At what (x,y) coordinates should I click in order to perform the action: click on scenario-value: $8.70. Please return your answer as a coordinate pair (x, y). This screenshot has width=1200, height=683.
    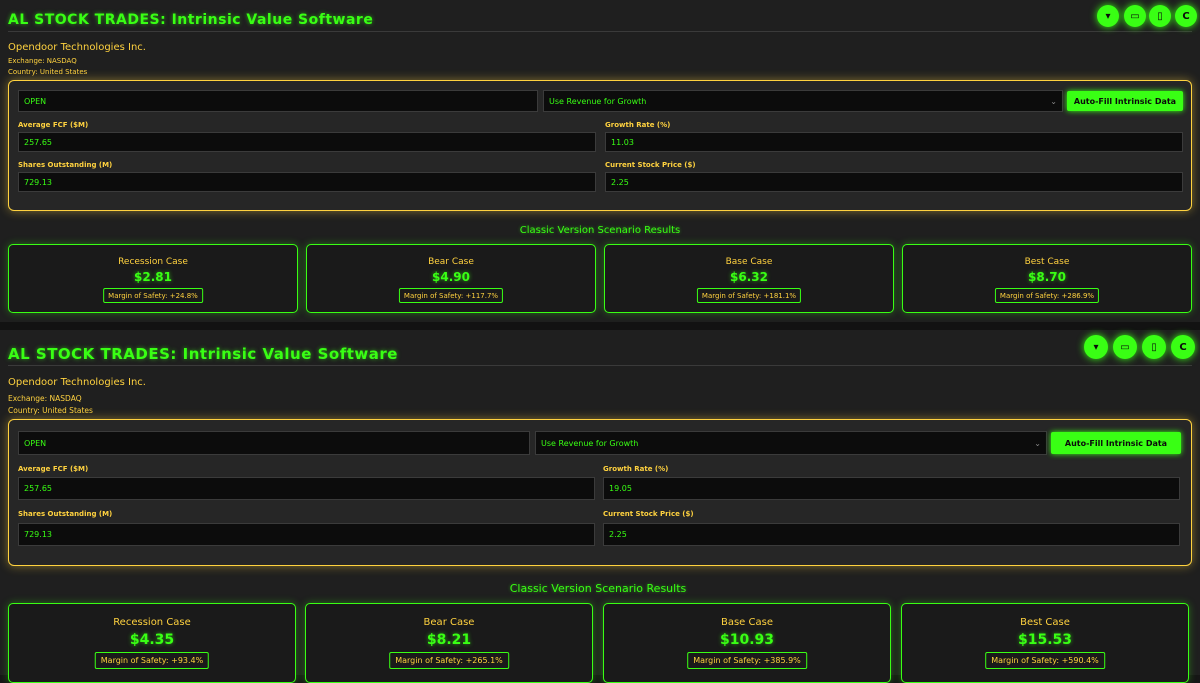
    Looking at the image, I should click on (1047, 277).